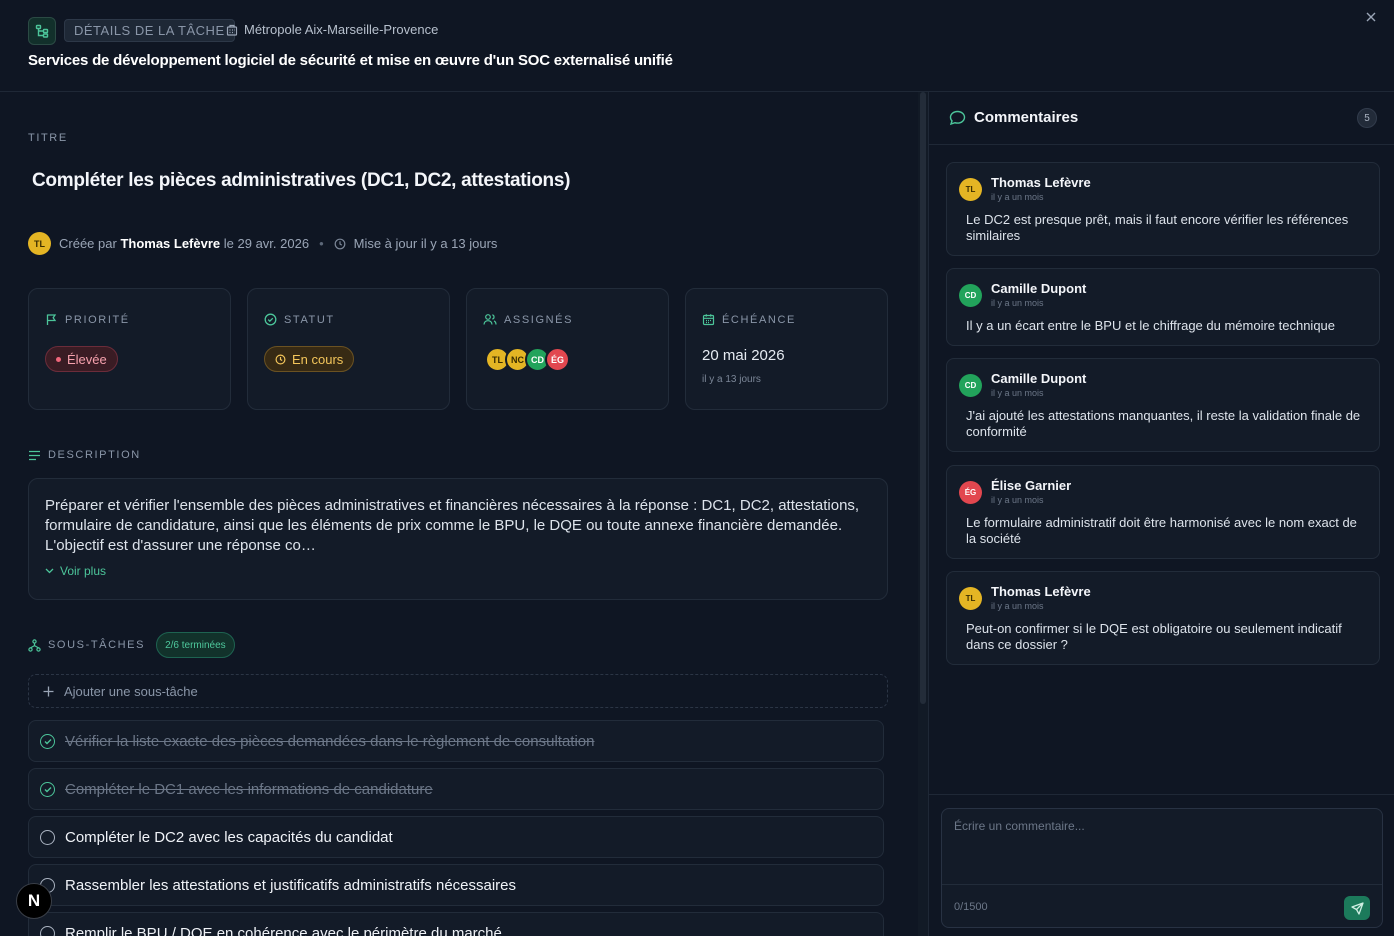 The image size is (1394, 936). Describe the element at coordinates (458, 571) in the screenshot. I see `see-more-link: Voir plus` at that location.